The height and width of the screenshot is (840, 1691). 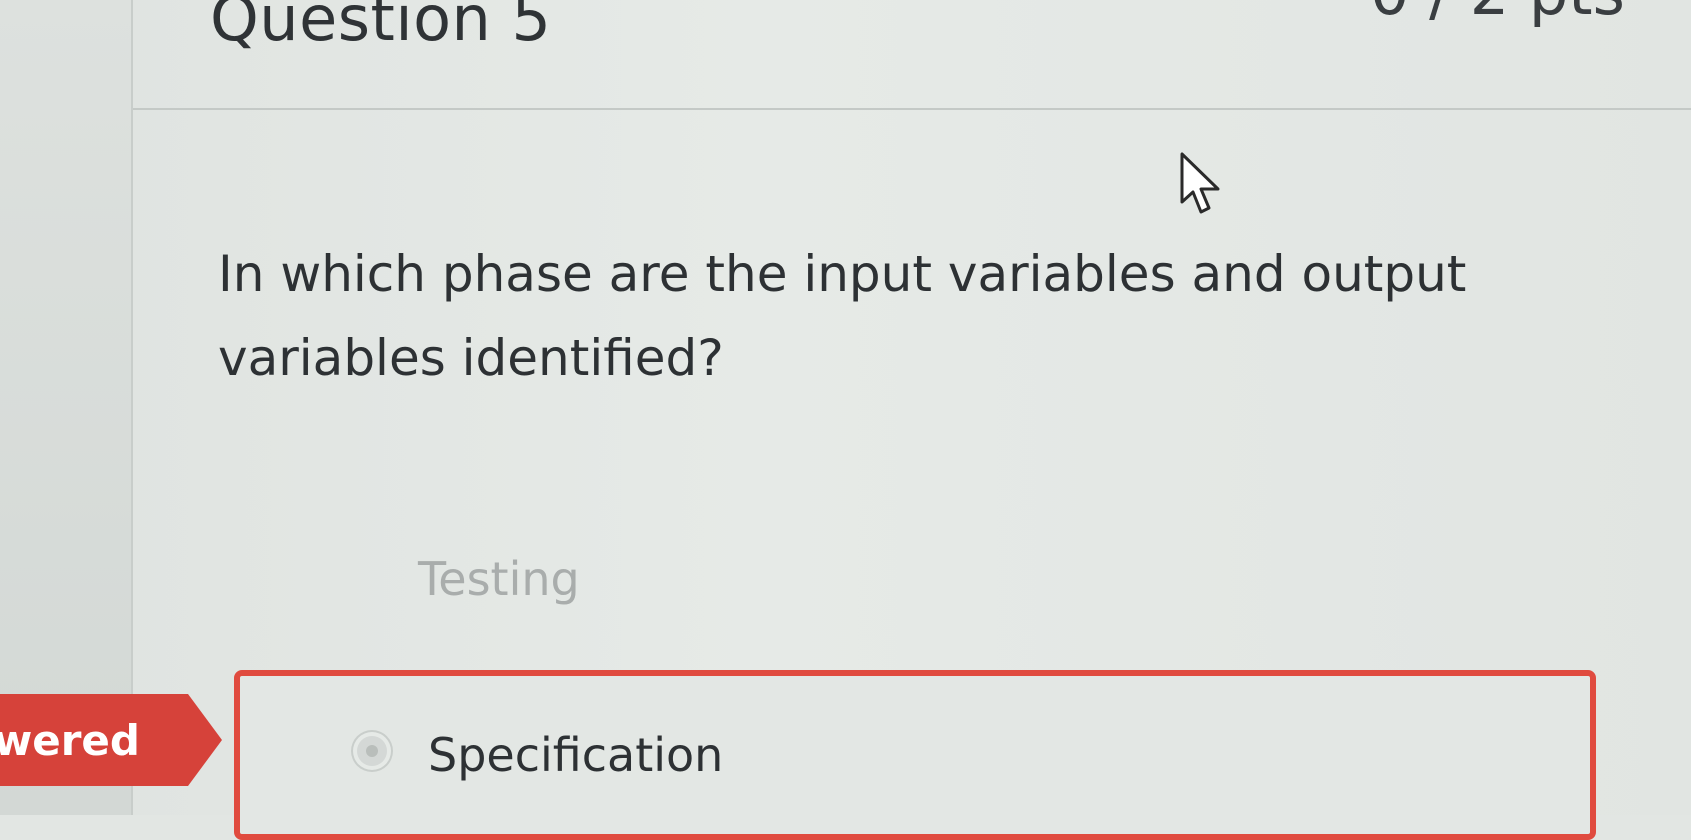 I want to click on header-divider, so click(x=912, y=109).